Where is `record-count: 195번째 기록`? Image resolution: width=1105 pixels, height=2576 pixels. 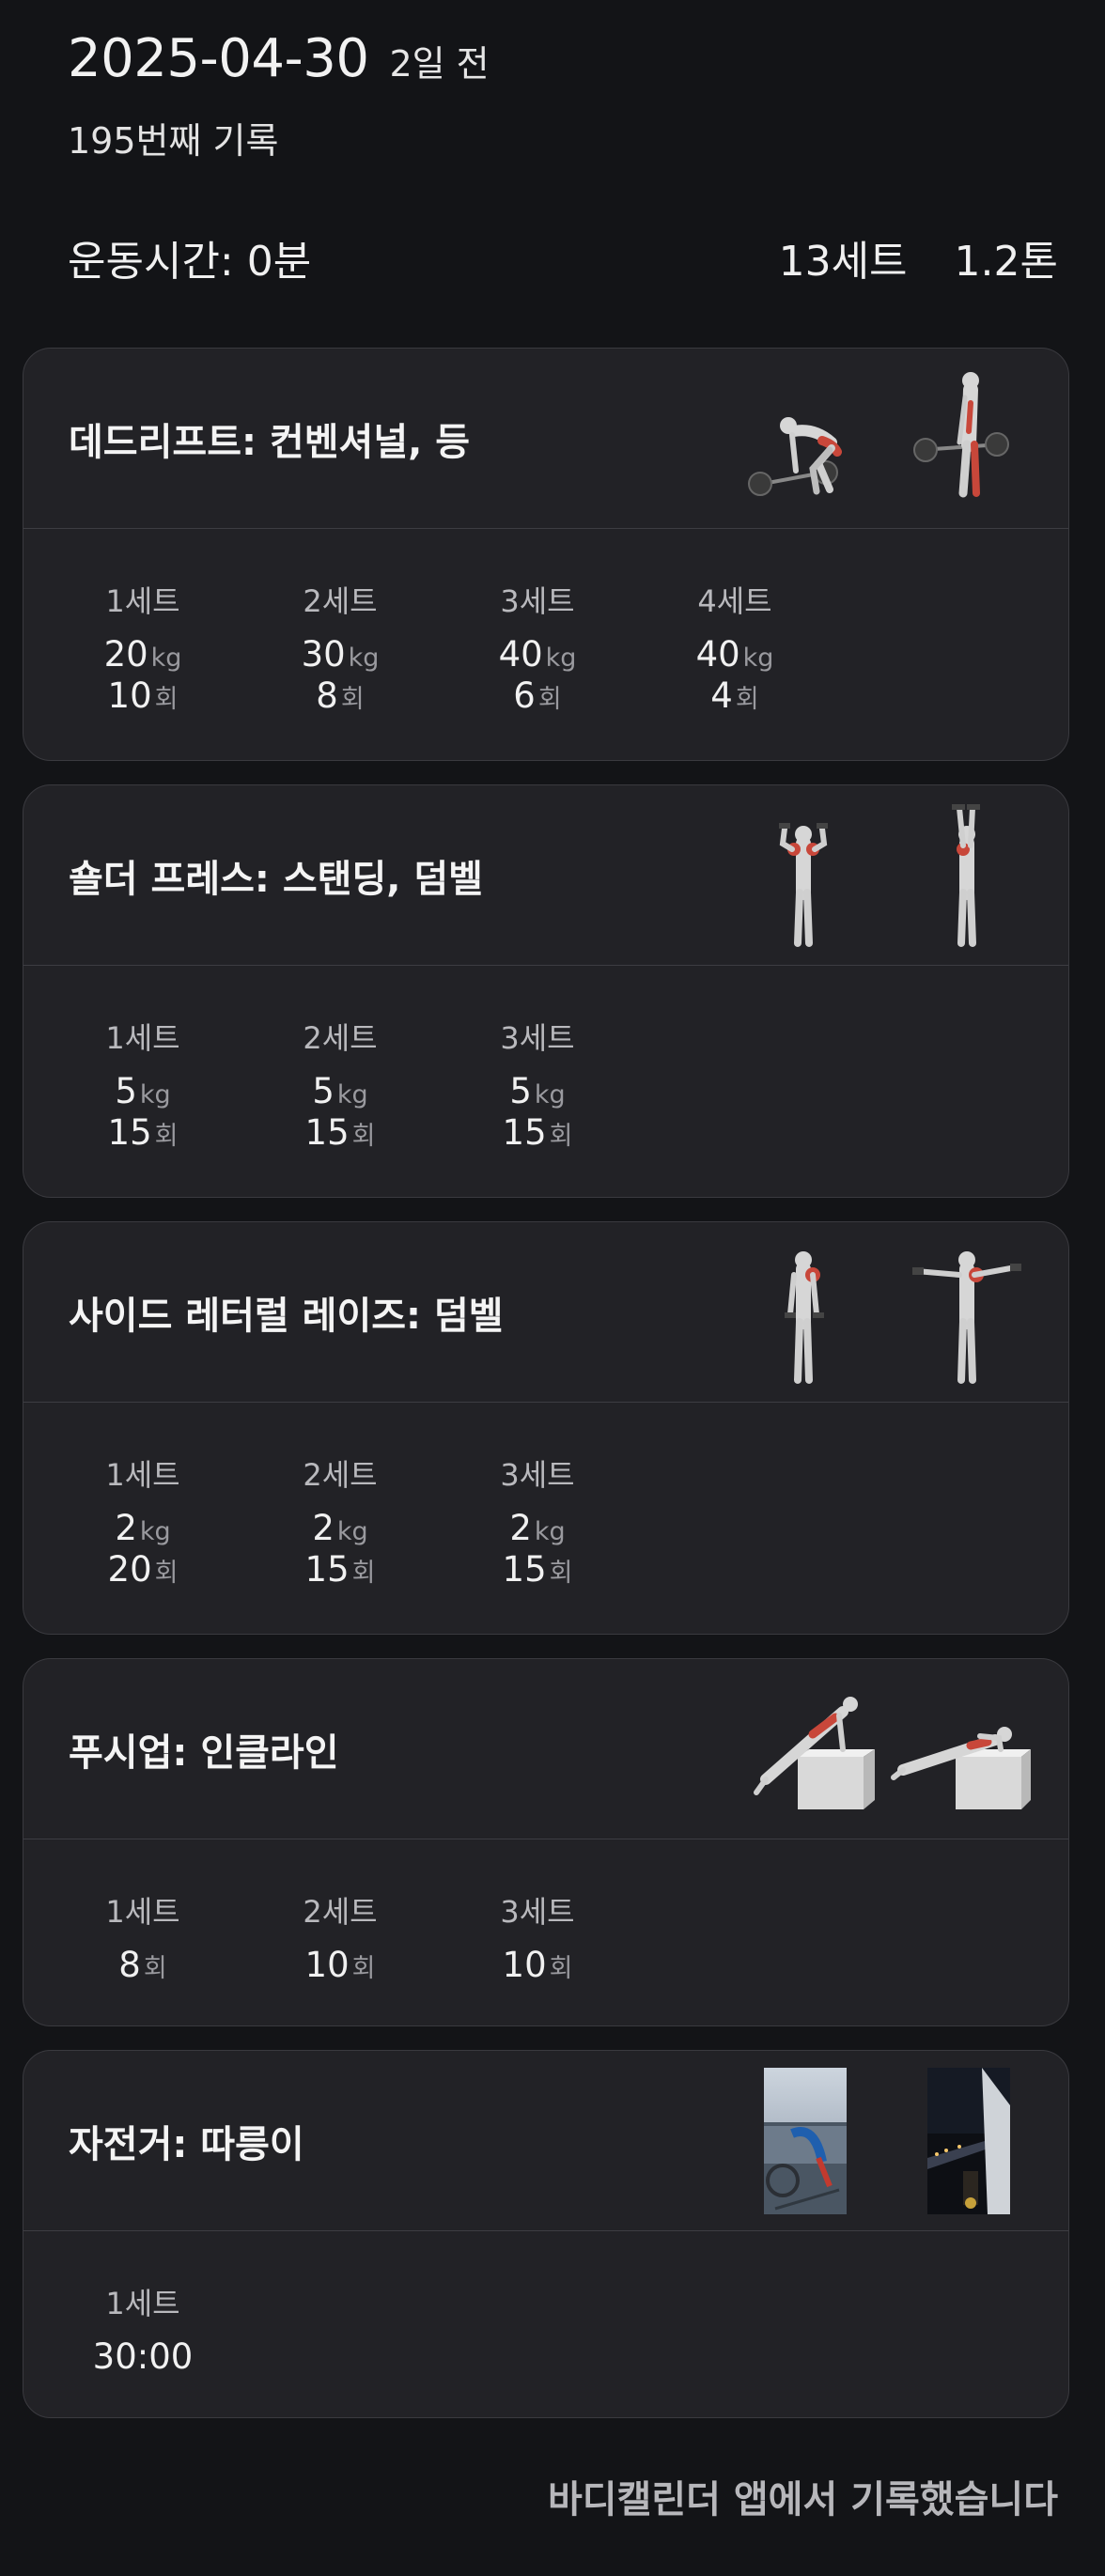 record-count: 195번째 기록 is located at coordinates (173, 141).